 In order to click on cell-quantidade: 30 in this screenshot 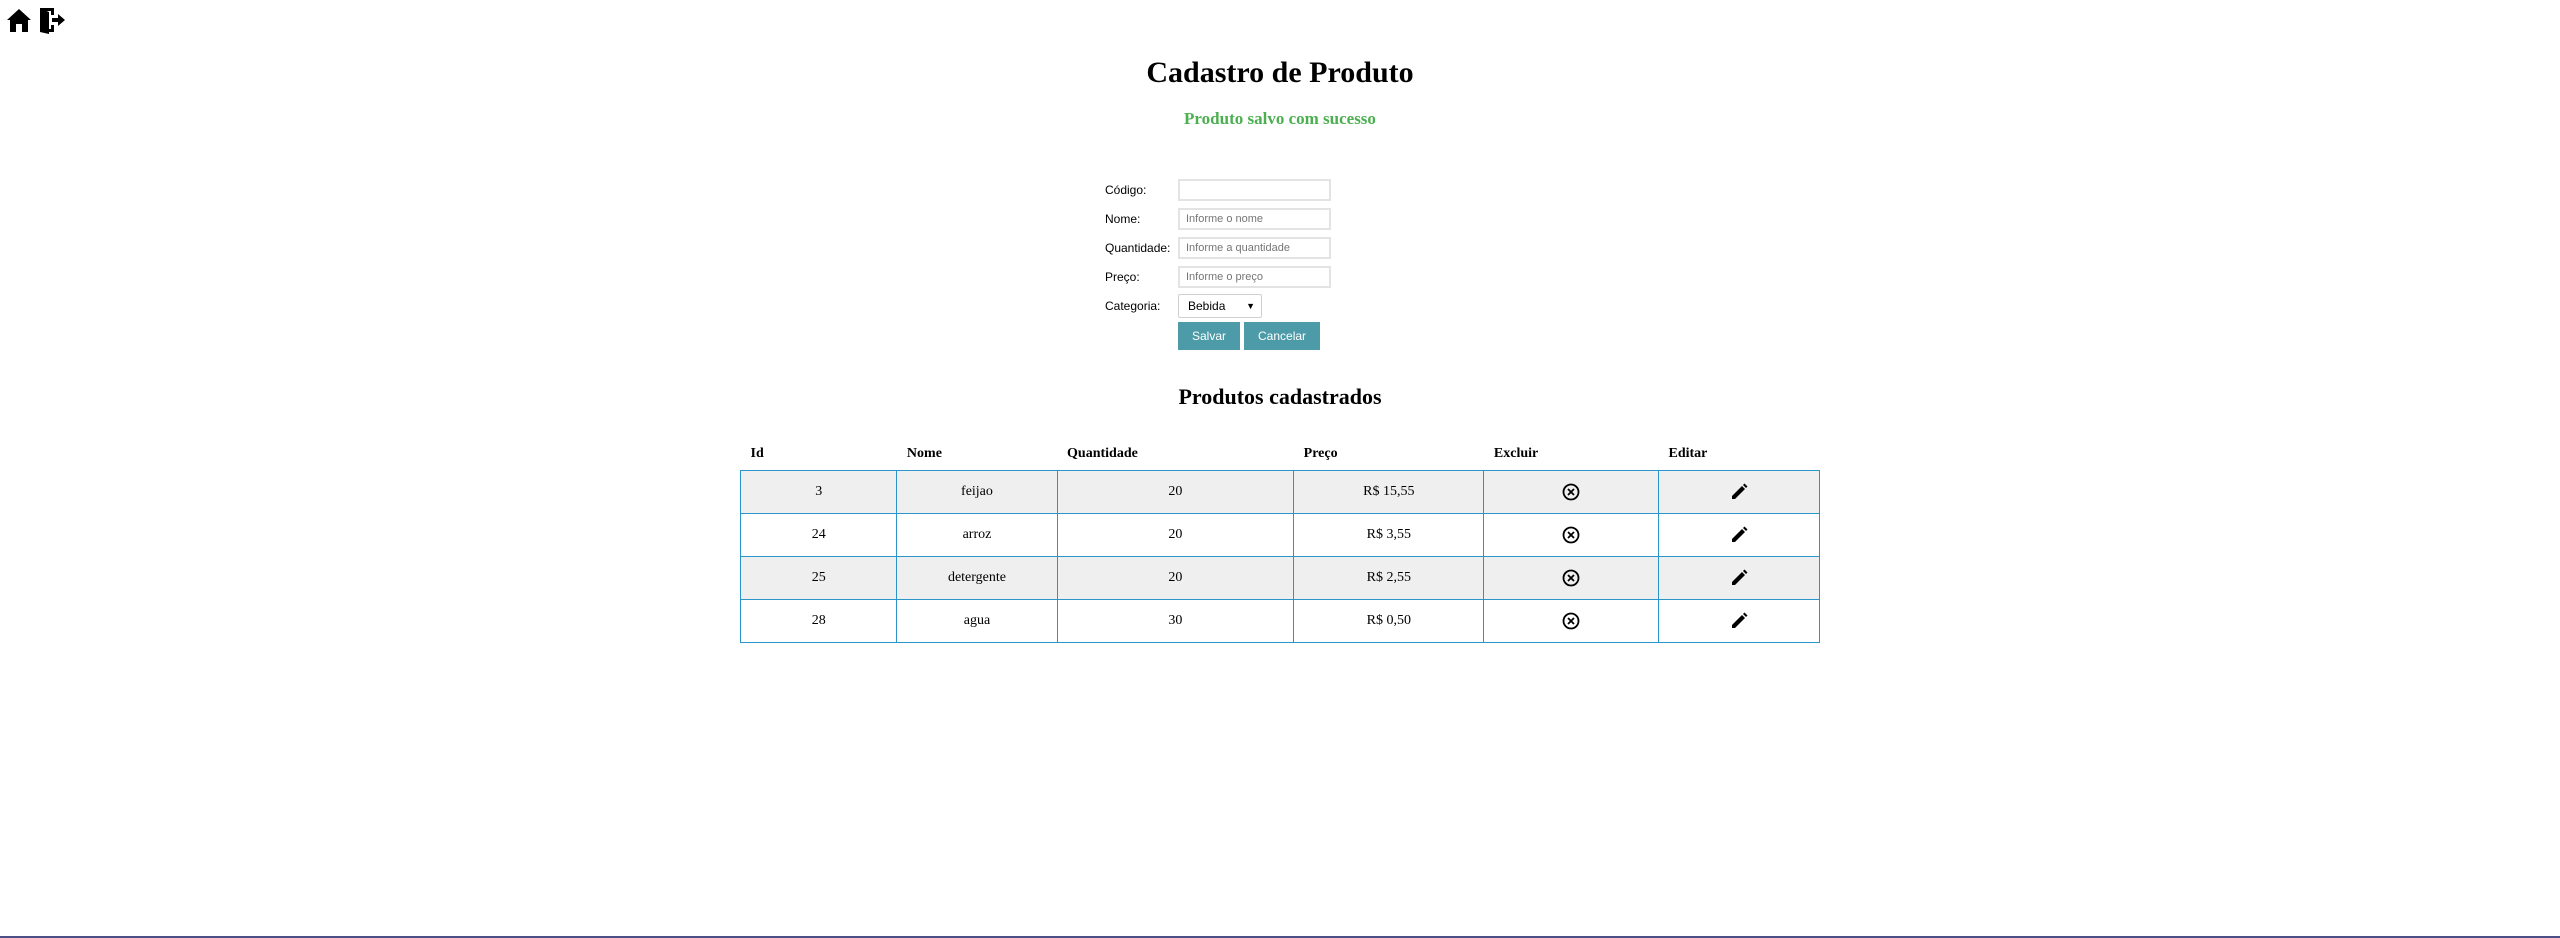, I will do `click(1175, 621)`.